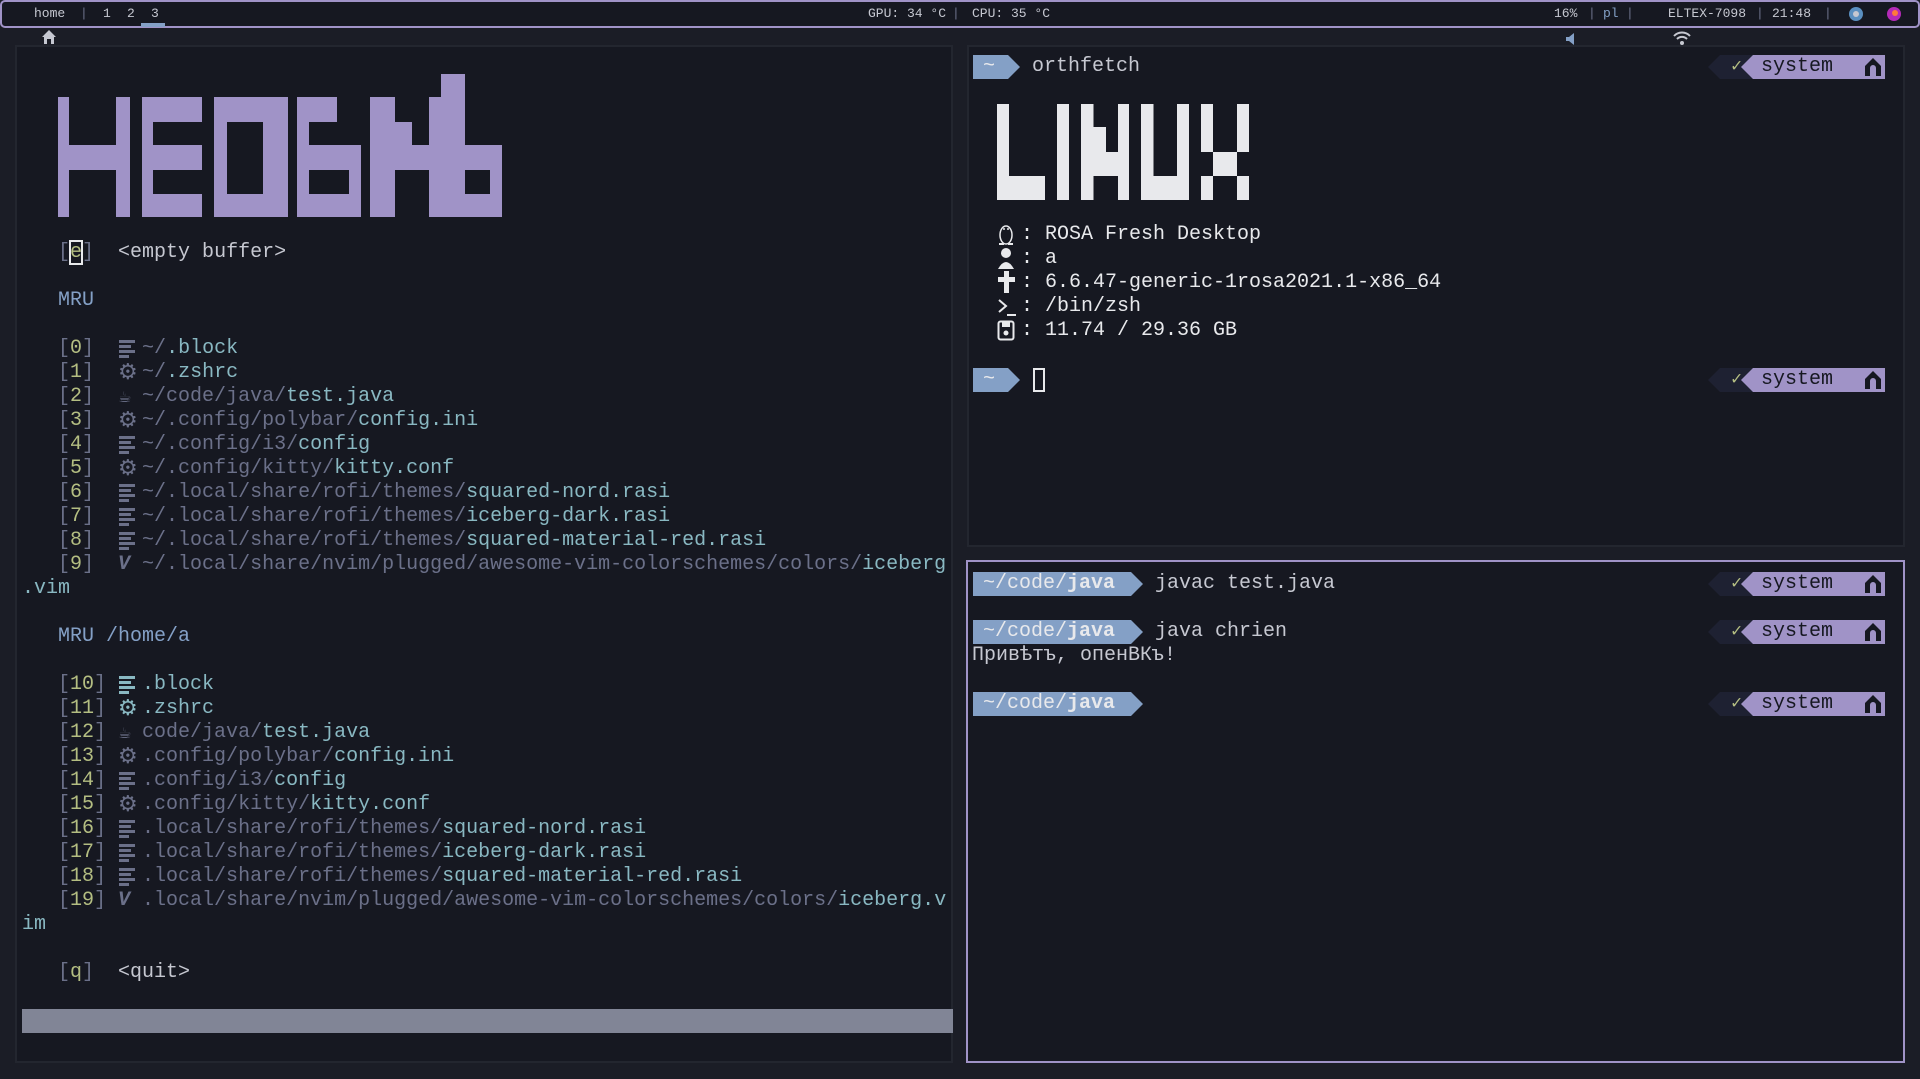 Image resolution: width=1920 pixels, height=1079 pixels. I want to click on mru-key: 4, so click(76, 444).